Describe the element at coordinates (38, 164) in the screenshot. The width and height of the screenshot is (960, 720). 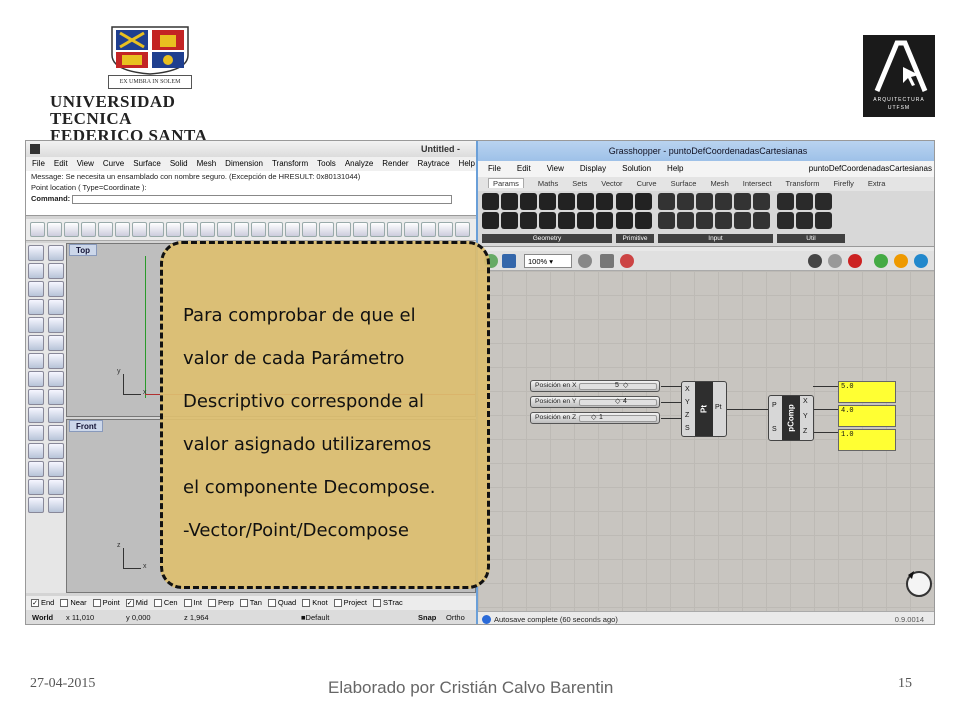
I see `rhino-menu-item: File` at that location.